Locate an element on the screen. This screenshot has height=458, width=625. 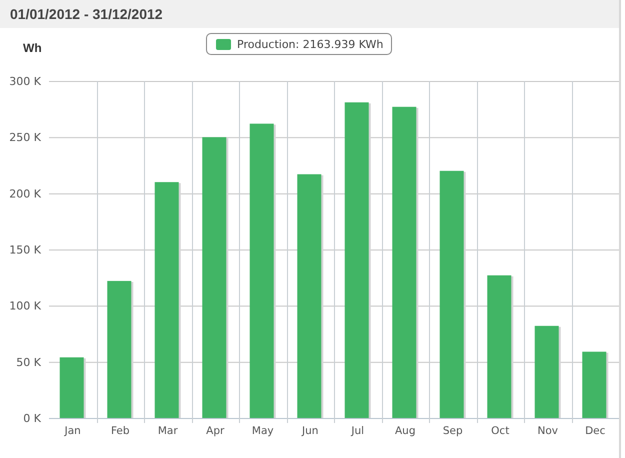
y-axis-label: 200 K is located at coordinates (25, 193).